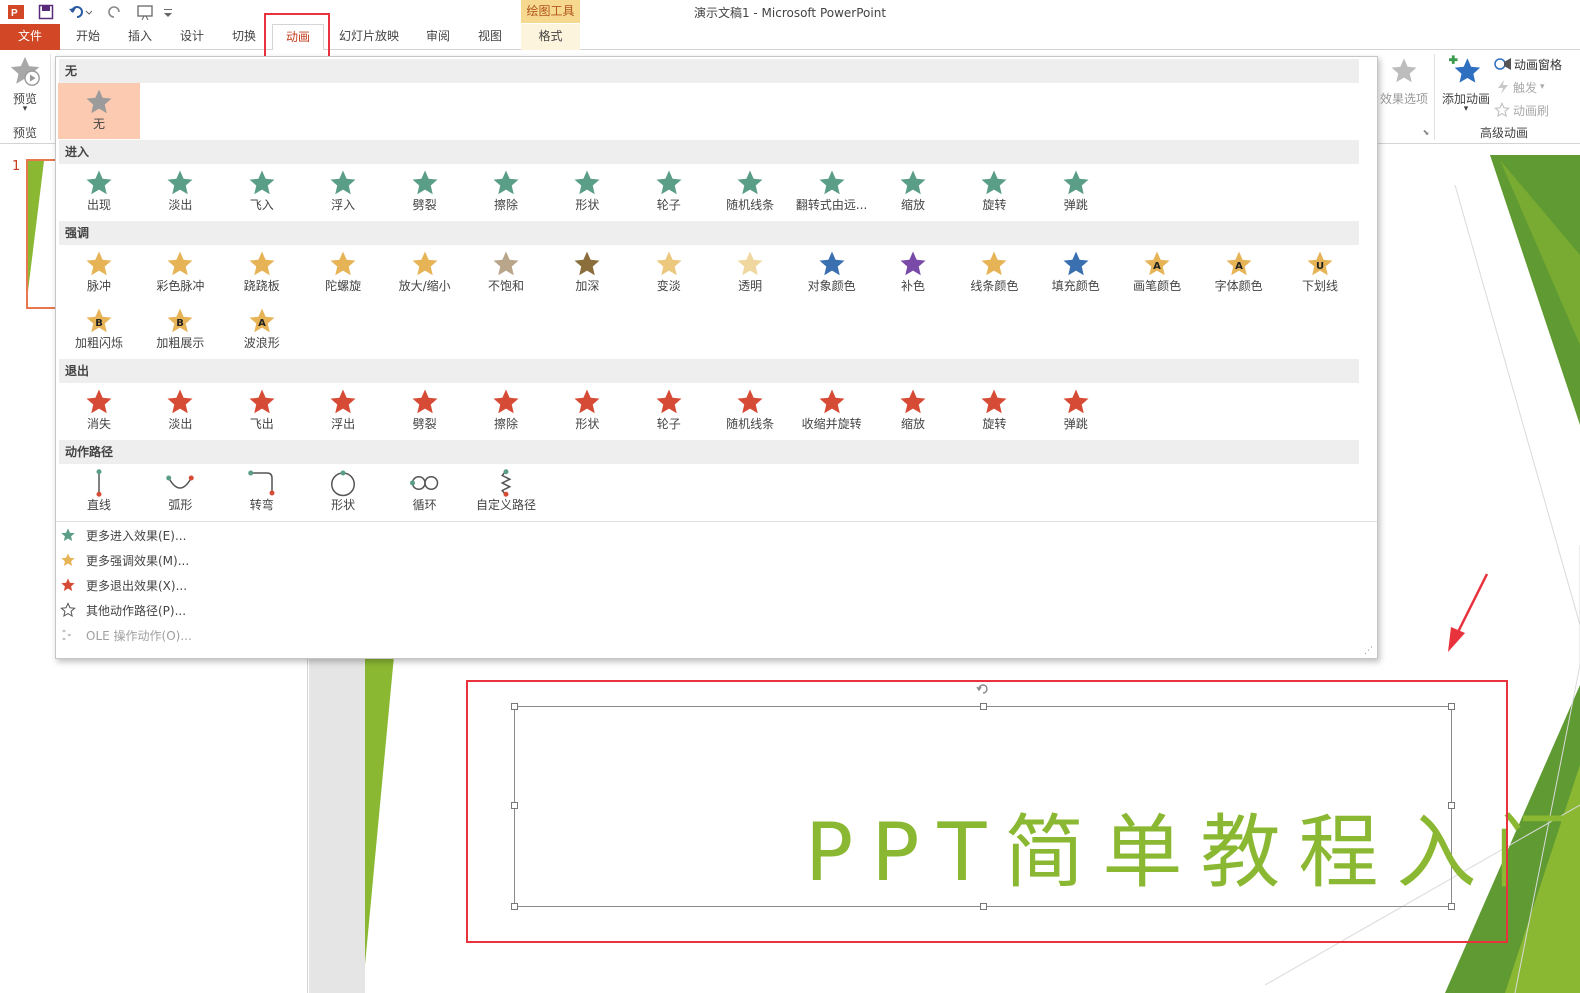 The image size is (1580, 993). I want to click on animation-exit-item: 形状, so click(587, 411).